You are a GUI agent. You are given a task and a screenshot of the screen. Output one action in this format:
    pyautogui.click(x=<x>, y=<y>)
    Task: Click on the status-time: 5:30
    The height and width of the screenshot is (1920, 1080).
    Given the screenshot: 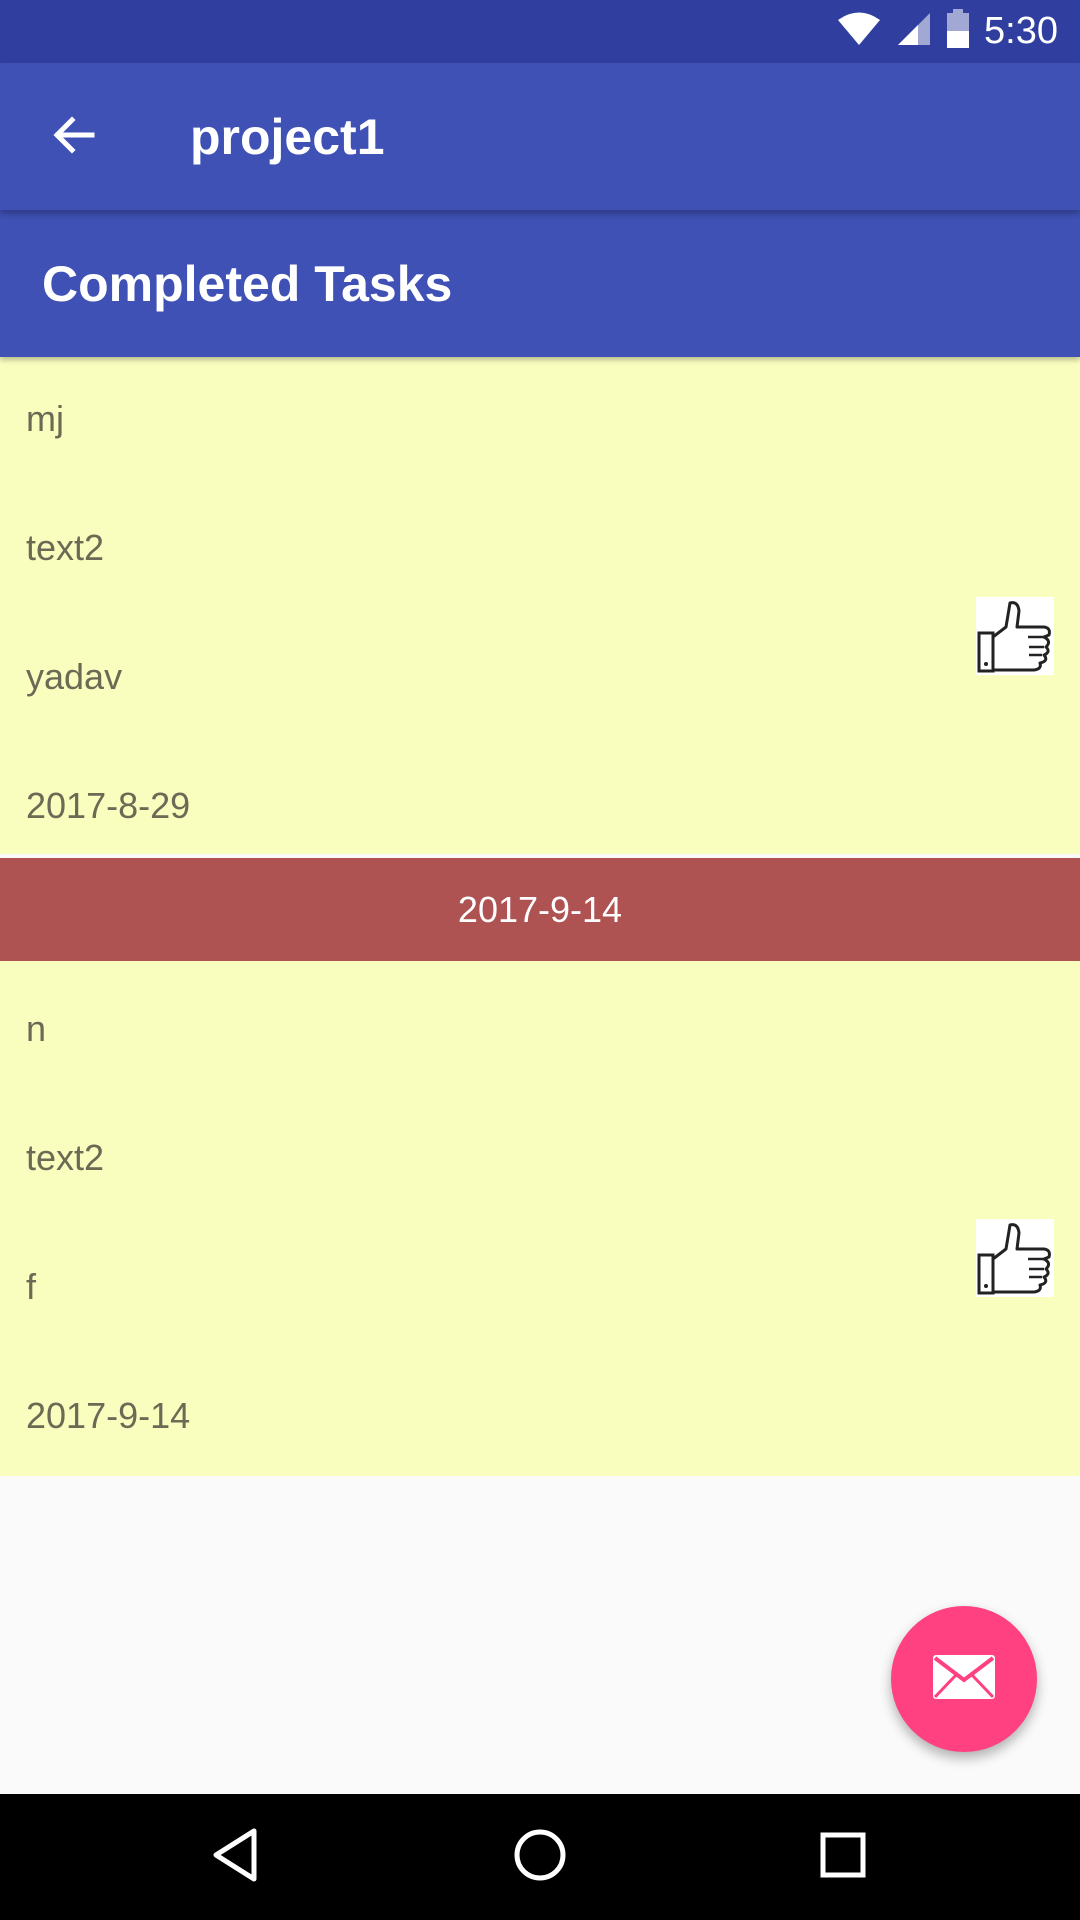 What is the action you would take?
    pyautogui.click(x=1021, y=31)
    